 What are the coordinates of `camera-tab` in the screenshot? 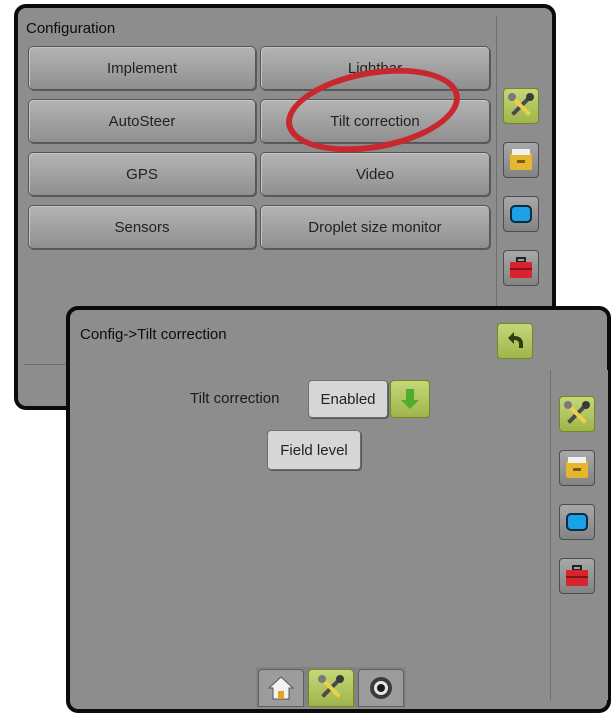 It's located at (381, 688).